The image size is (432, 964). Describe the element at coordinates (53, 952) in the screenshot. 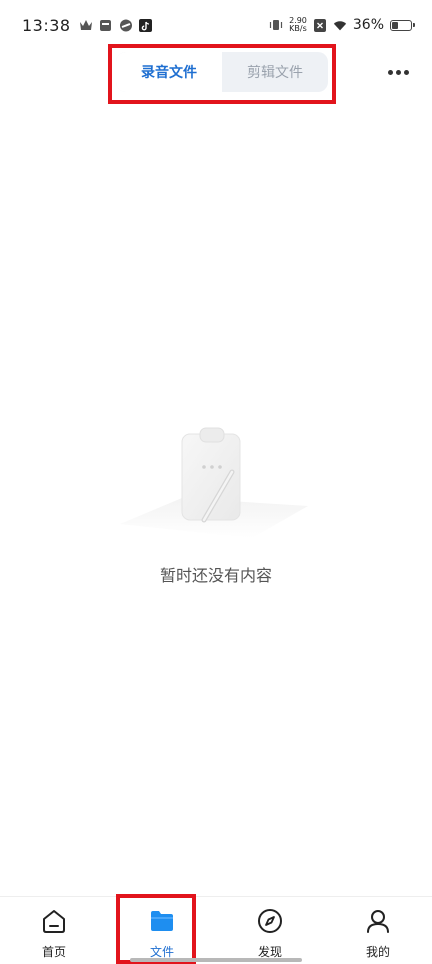

I see `nav-label-home: 首页` at that location.